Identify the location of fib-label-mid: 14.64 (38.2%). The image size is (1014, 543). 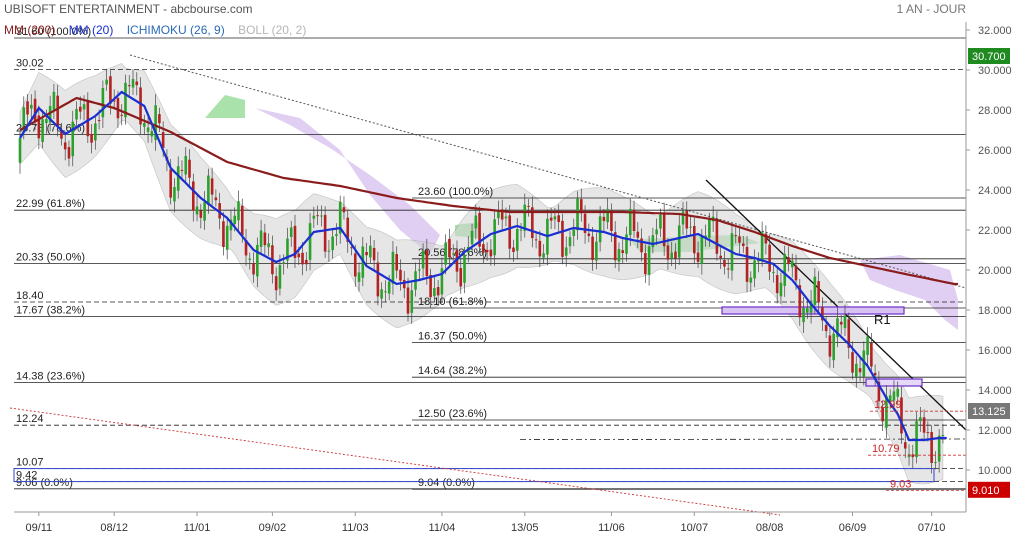
(452, 371).